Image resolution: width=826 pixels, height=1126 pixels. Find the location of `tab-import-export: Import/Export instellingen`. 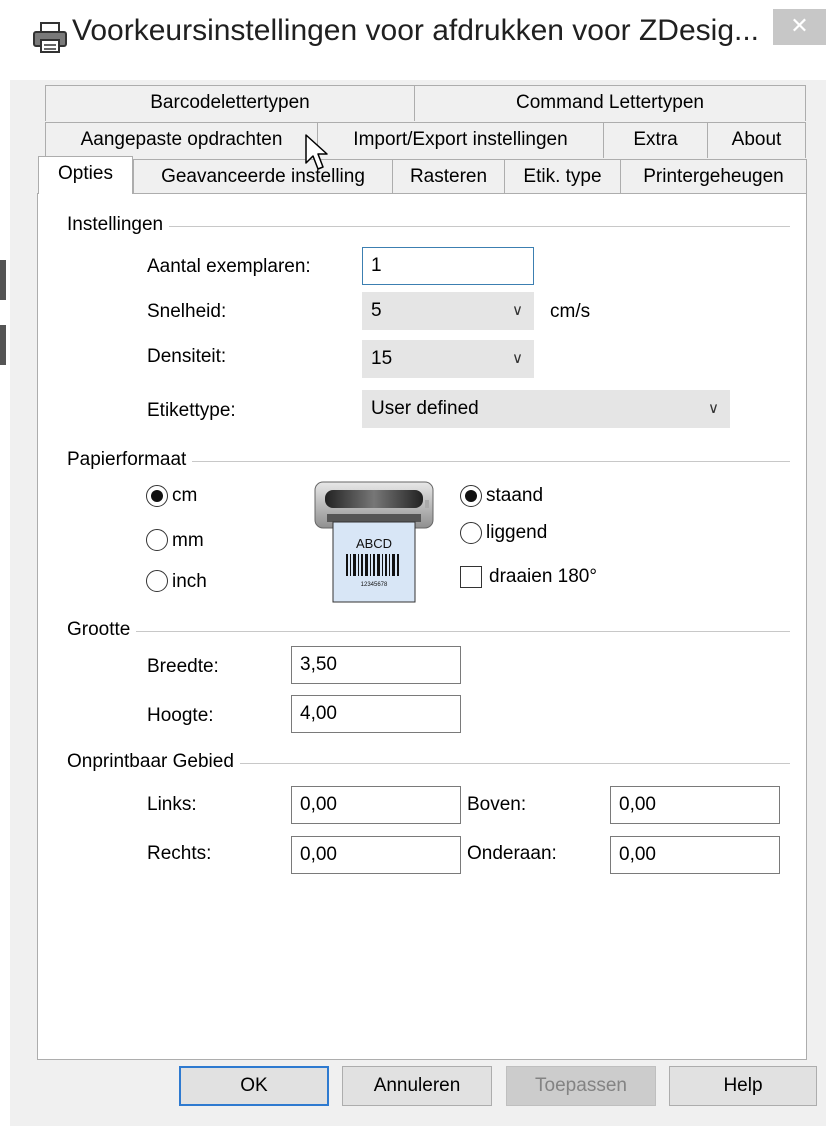

tab-import-export: Import/Export instellingen is located at coordinates (460, 140).